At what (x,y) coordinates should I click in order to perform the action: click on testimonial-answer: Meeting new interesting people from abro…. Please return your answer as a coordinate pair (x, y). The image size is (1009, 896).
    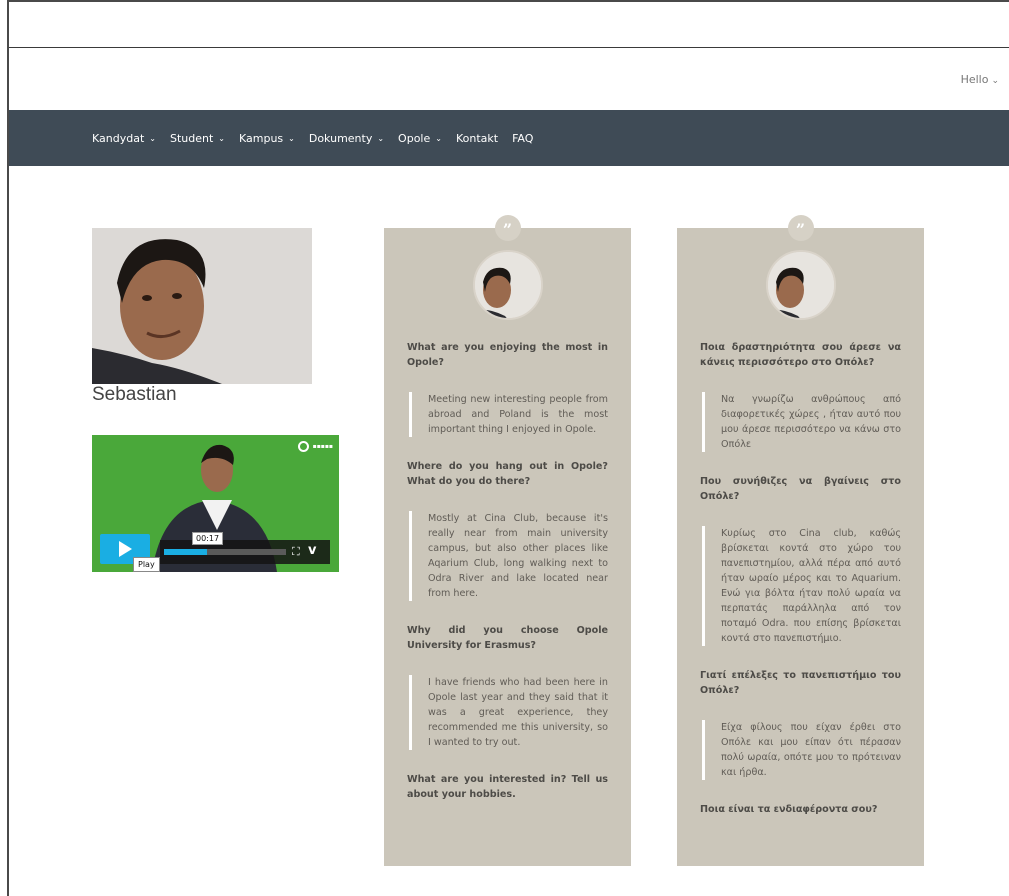
    Looking at the image, I should click on (508, 414).